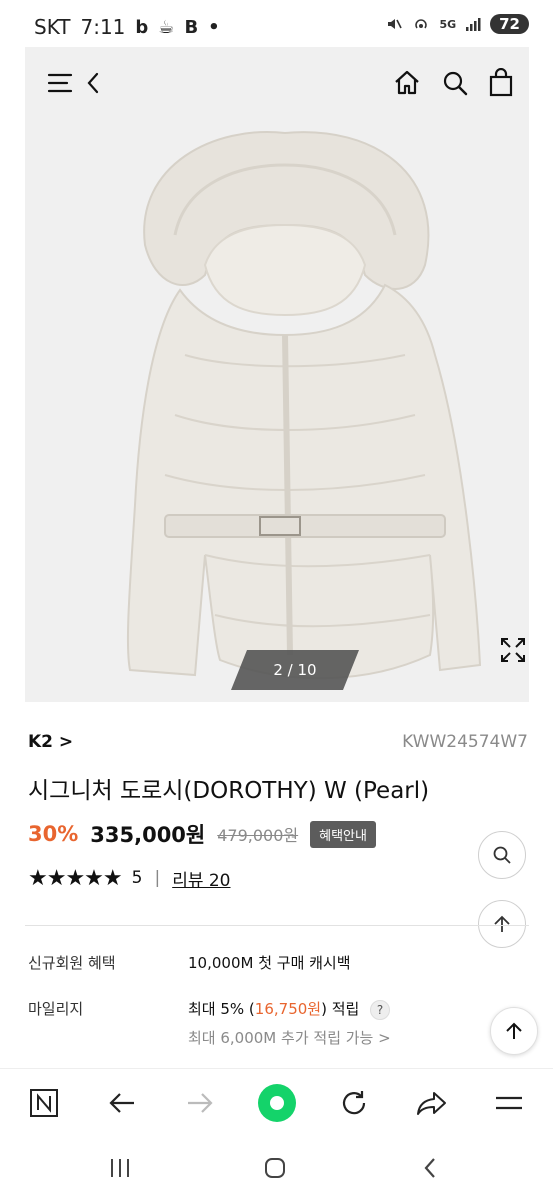  Describe the element at coordinates (103, 27) in the screenshot. I see `clock: 7:11` at that location.